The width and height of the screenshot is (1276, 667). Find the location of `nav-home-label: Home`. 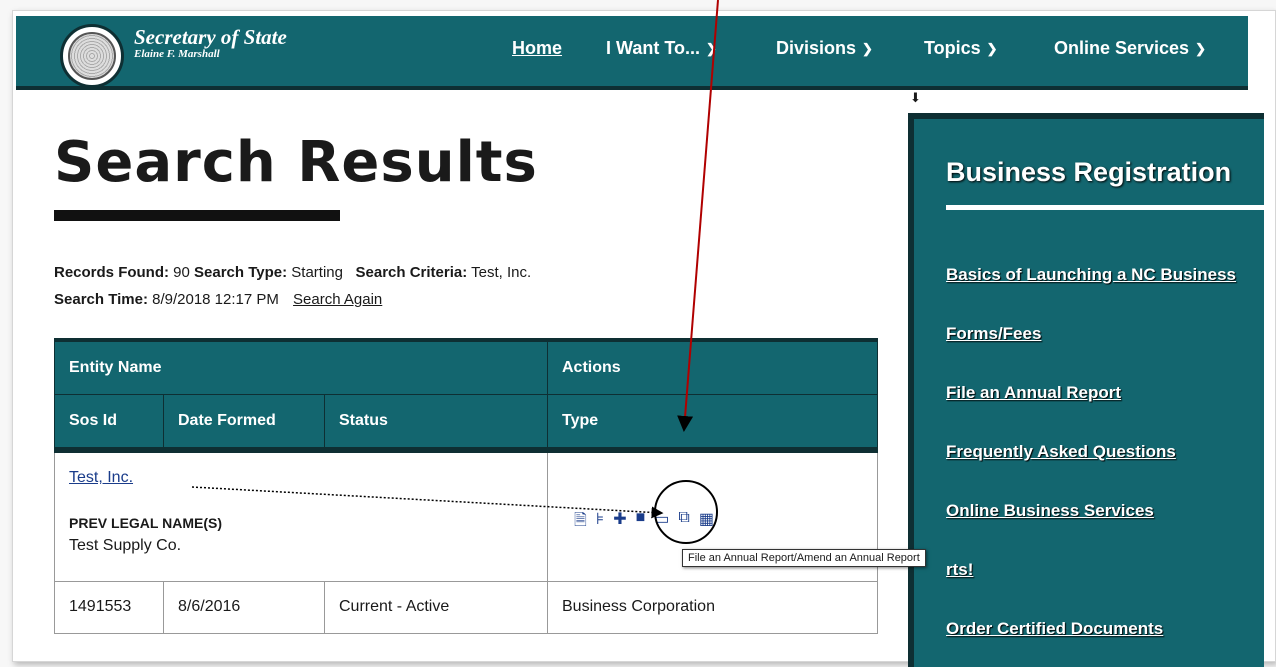

nav-home-label: Home is located at coordinates (537, 48).